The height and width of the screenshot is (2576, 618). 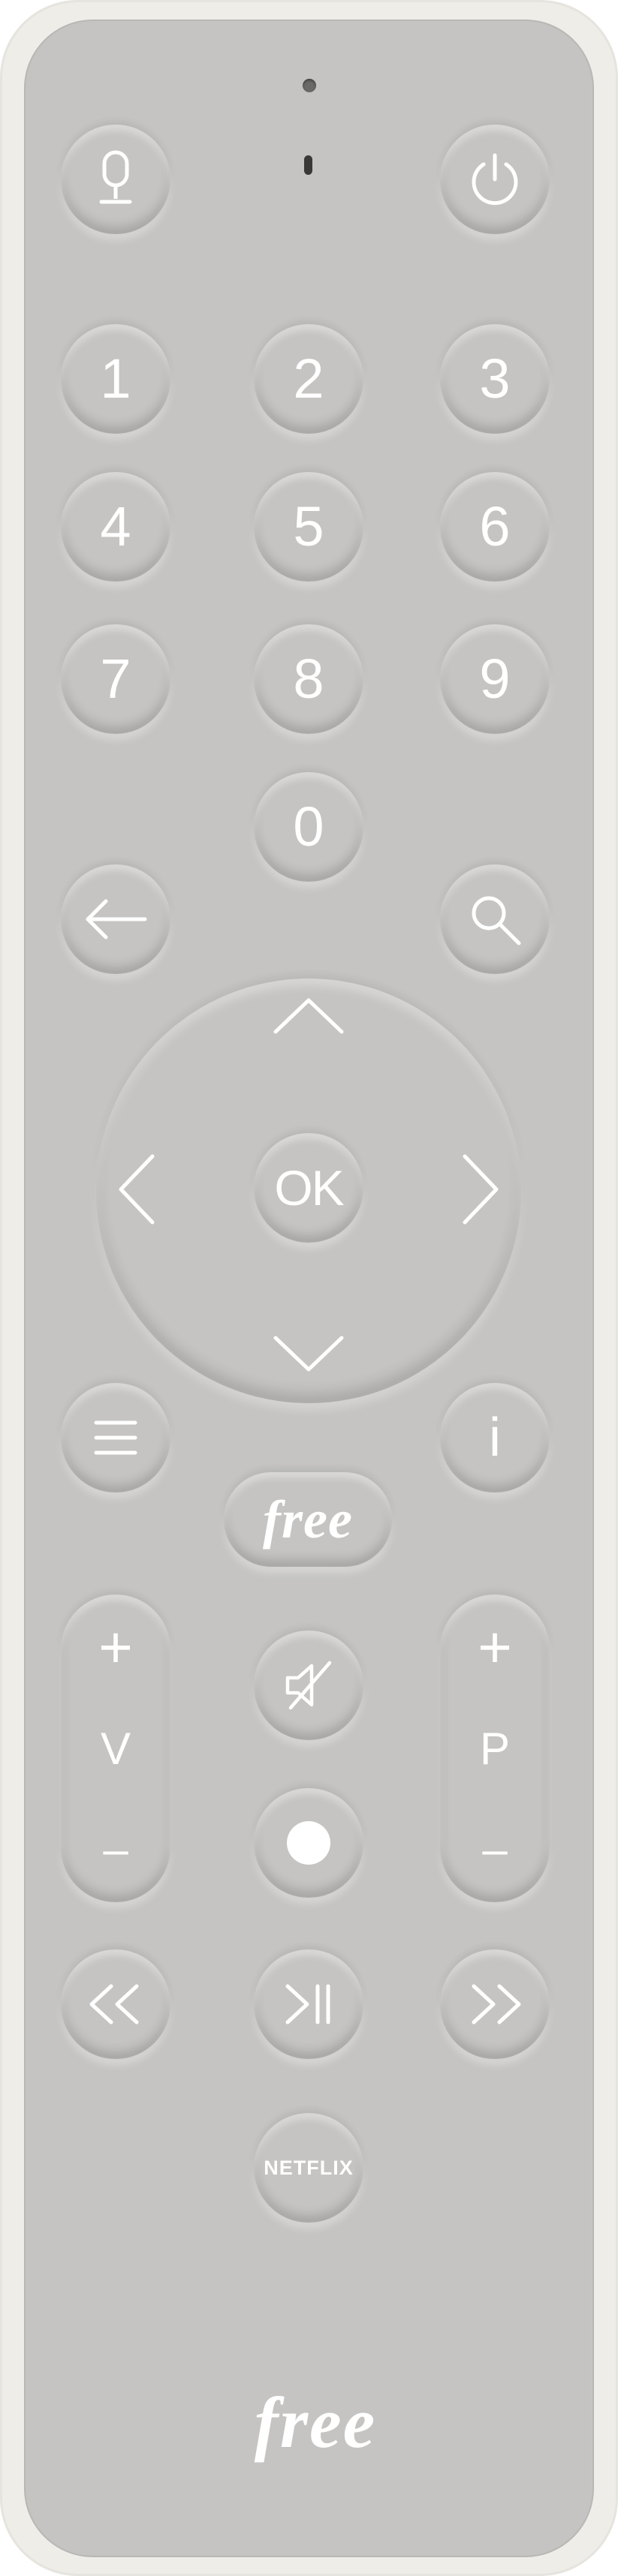 I want to click on key-4: 4, so click(x=115, y=527).